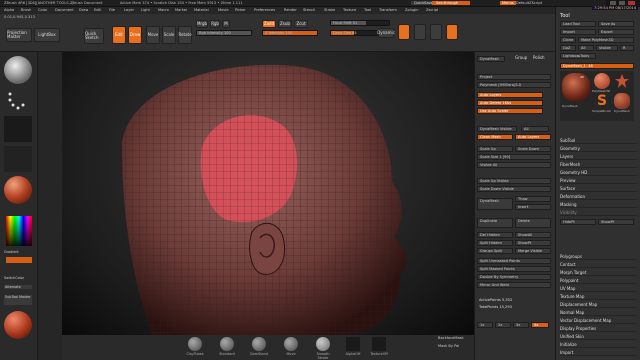  What do you see at coordinates (18, 99) in the screenshot?
I see `stroke-thumbnail` at bounding box center [18, 99].